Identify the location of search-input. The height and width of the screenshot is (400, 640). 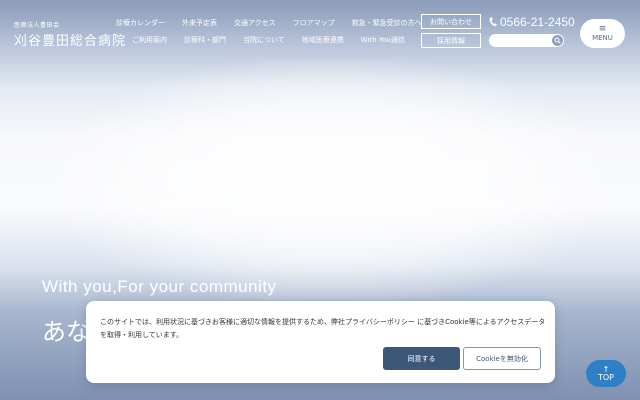
(520, 40).